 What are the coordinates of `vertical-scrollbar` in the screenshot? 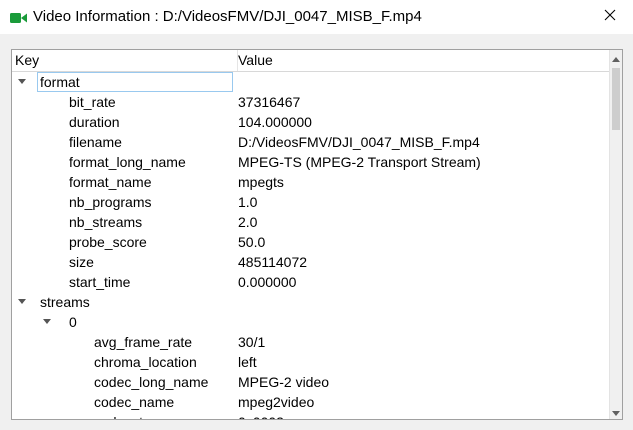 It's located at (615, 234).